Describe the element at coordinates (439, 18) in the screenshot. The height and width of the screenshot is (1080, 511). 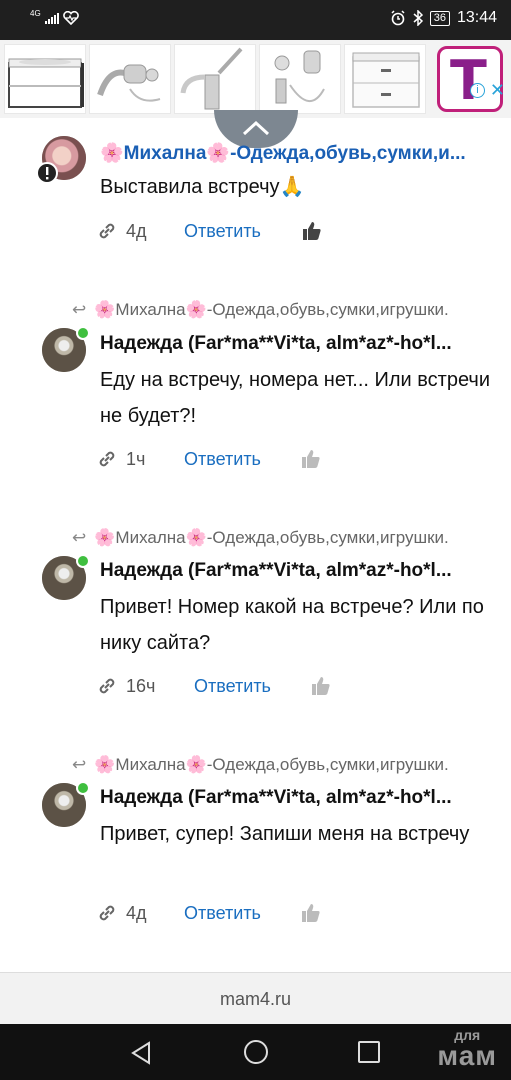
I see `battery-indicator: 36` at that location.